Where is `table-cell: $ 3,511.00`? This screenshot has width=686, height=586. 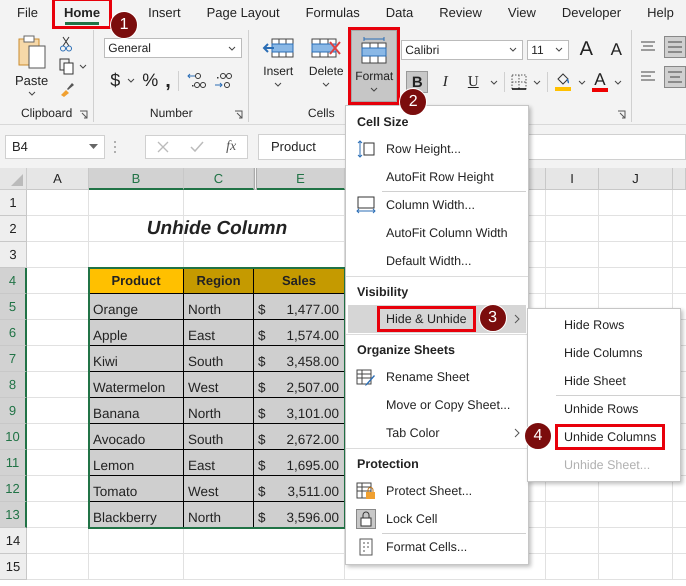 table-cell: $ 3,511.00 is located at coordinates (299, 489).